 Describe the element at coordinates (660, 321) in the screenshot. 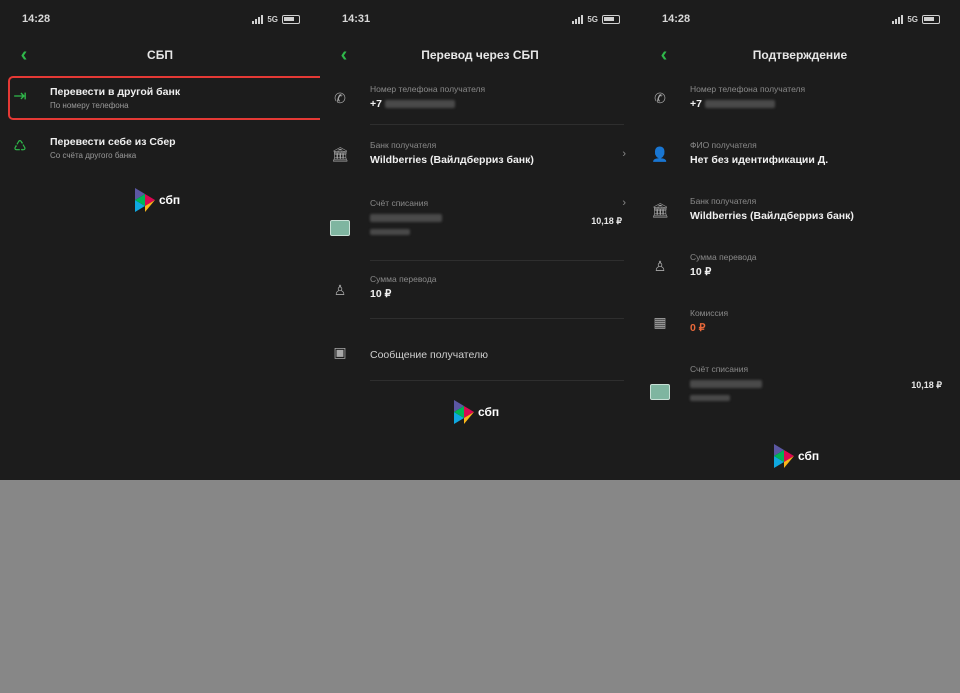

I see `receipt-icon: ▦` at that location.